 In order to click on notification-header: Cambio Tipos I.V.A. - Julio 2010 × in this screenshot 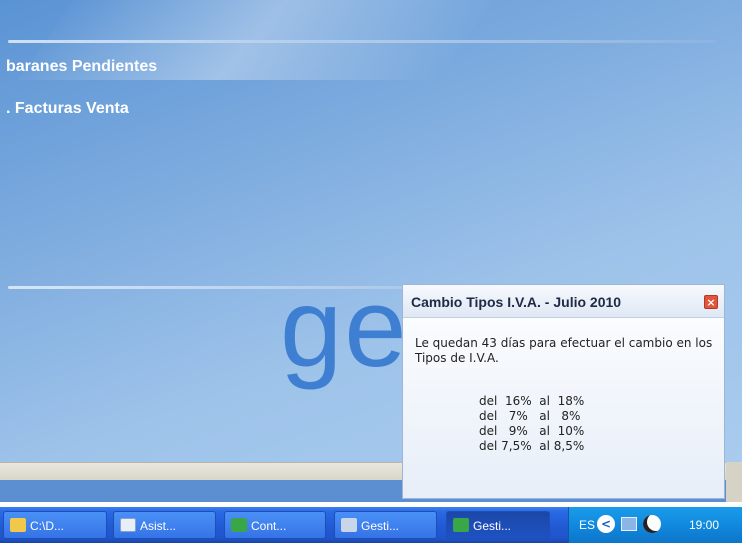, I will do `click(563, 301)`.